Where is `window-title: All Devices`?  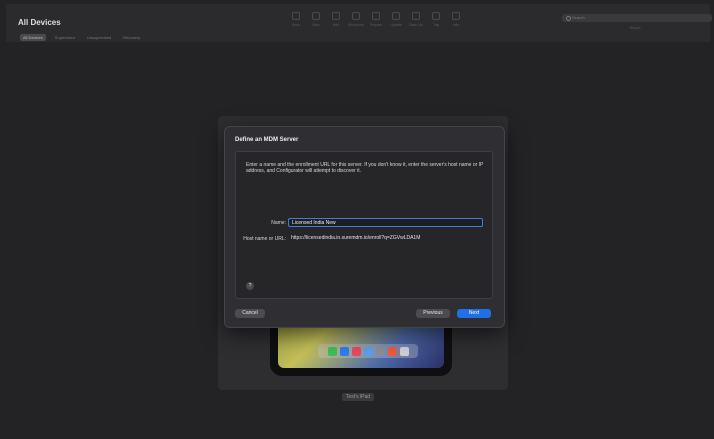 window-title: All Devices is located at coordinates (39, 22).